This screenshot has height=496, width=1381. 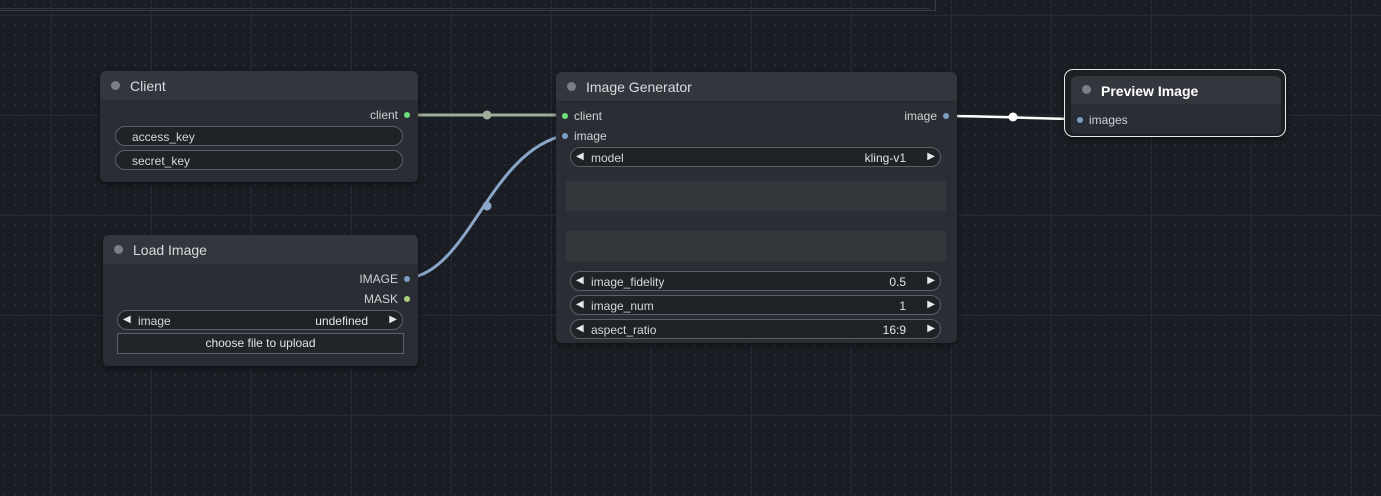 What do you see at coordinates (378, 279) in the screenshot?
I see `slot-label: IMAGE` at bounding box center [378, 279].